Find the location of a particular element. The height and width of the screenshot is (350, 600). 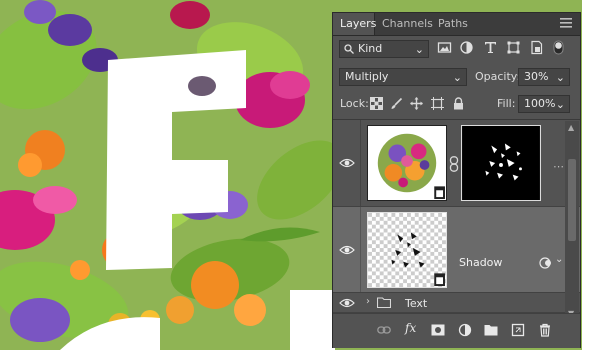

layers-scrollbar: ▲ ▼ is located at coordinates (572, 221).